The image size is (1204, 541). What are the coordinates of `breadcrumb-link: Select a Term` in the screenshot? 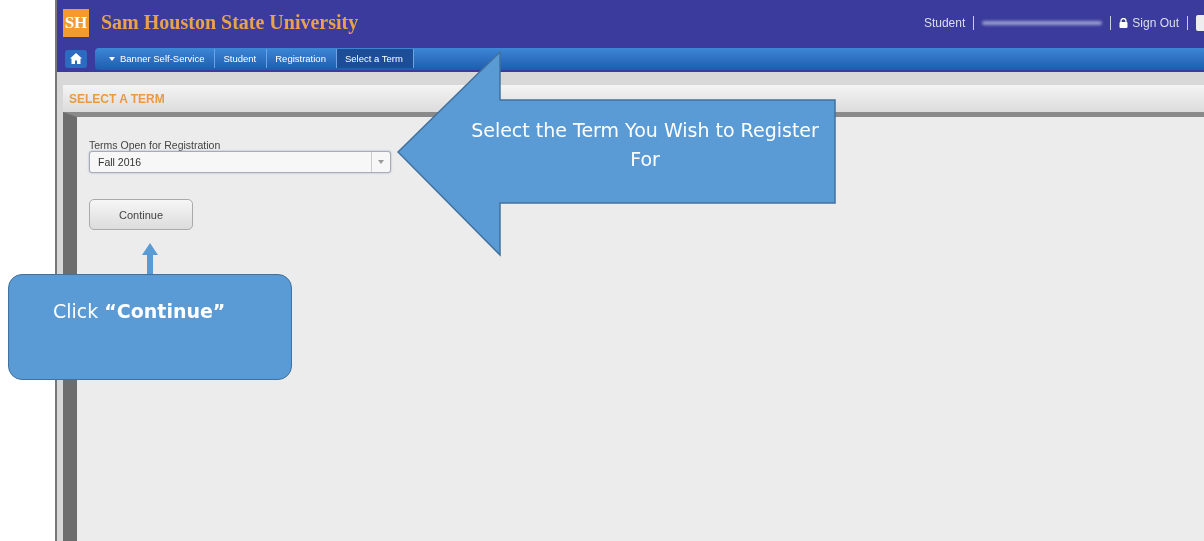 It's located at (375, 58).